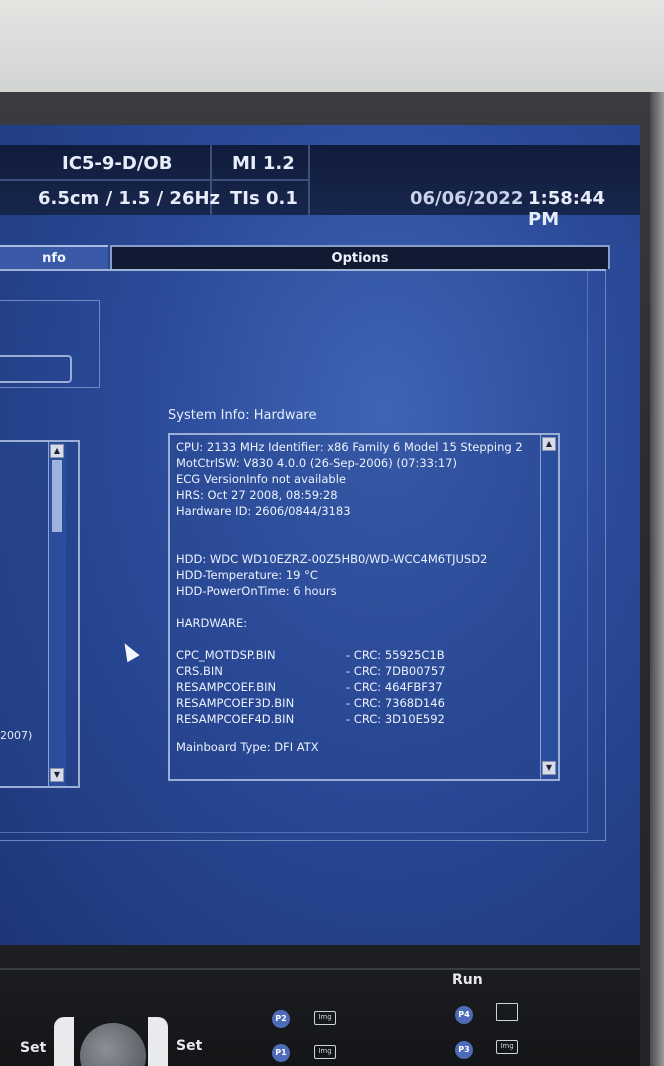 Image resolution: width=664 pixels, height=1066 pixels. What do you see at coordinates (256, 591) in the screenshot?
I see `hdd-poweron-line: HDD-PowerOnTime: 6 hours` at bounding box center [256, 591].